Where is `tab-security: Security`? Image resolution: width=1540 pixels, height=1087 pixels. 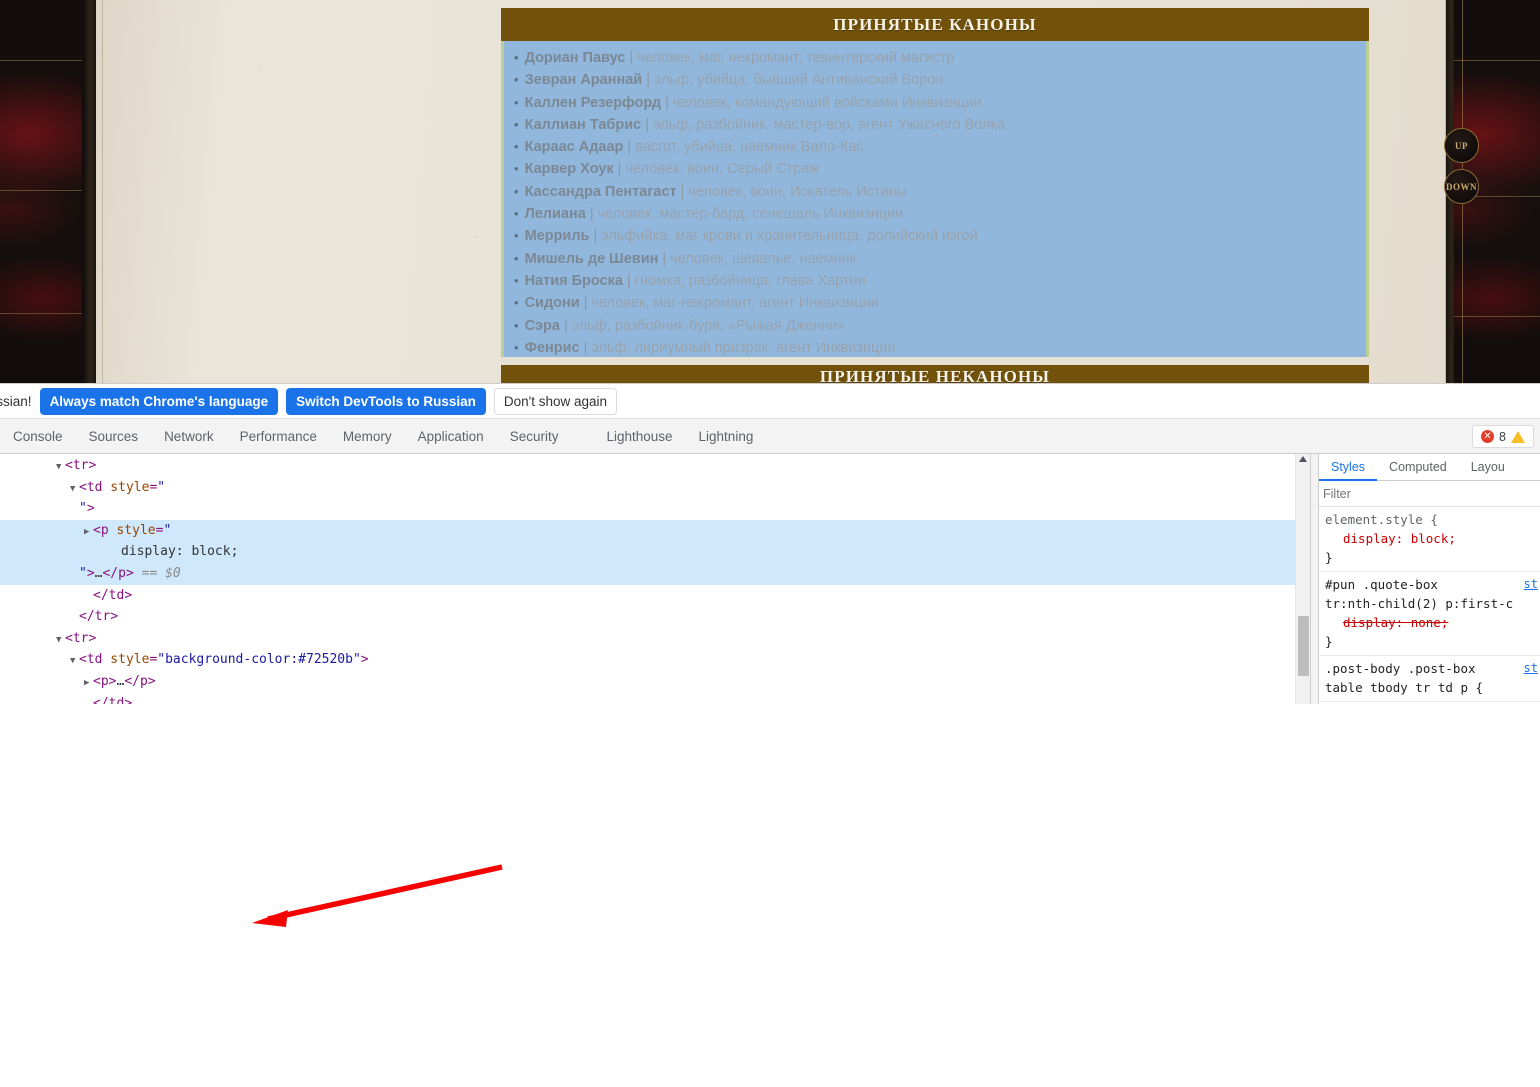
tab-security: Security is located at coordinates (534, 436).